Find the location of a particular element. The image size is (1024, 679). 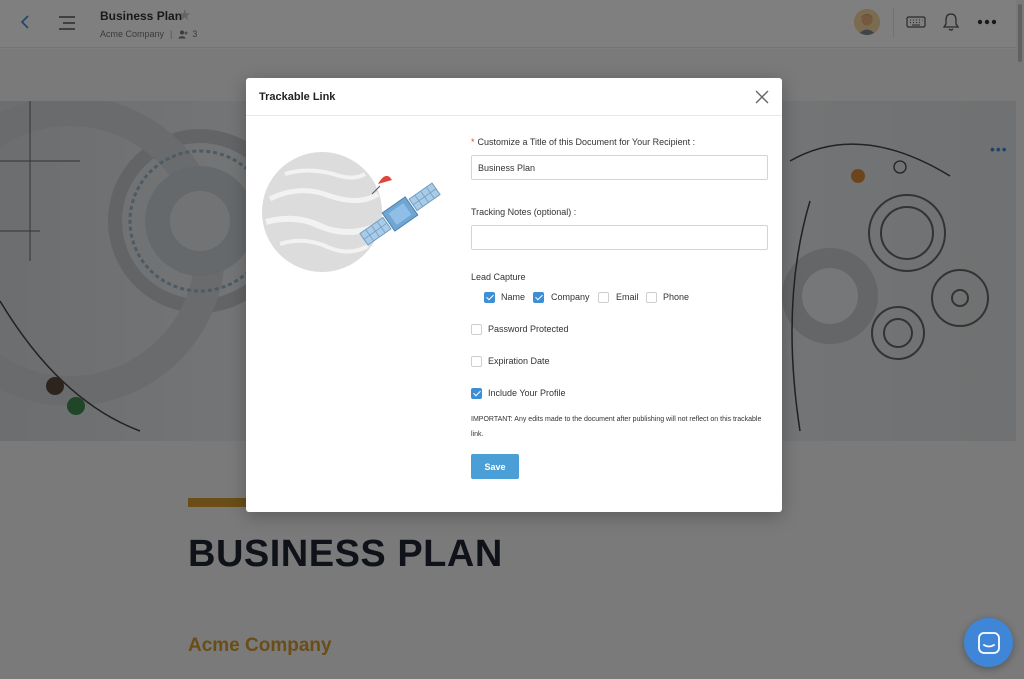

expiration-date-label: Expiration Date is located at coordinates (519, 361).